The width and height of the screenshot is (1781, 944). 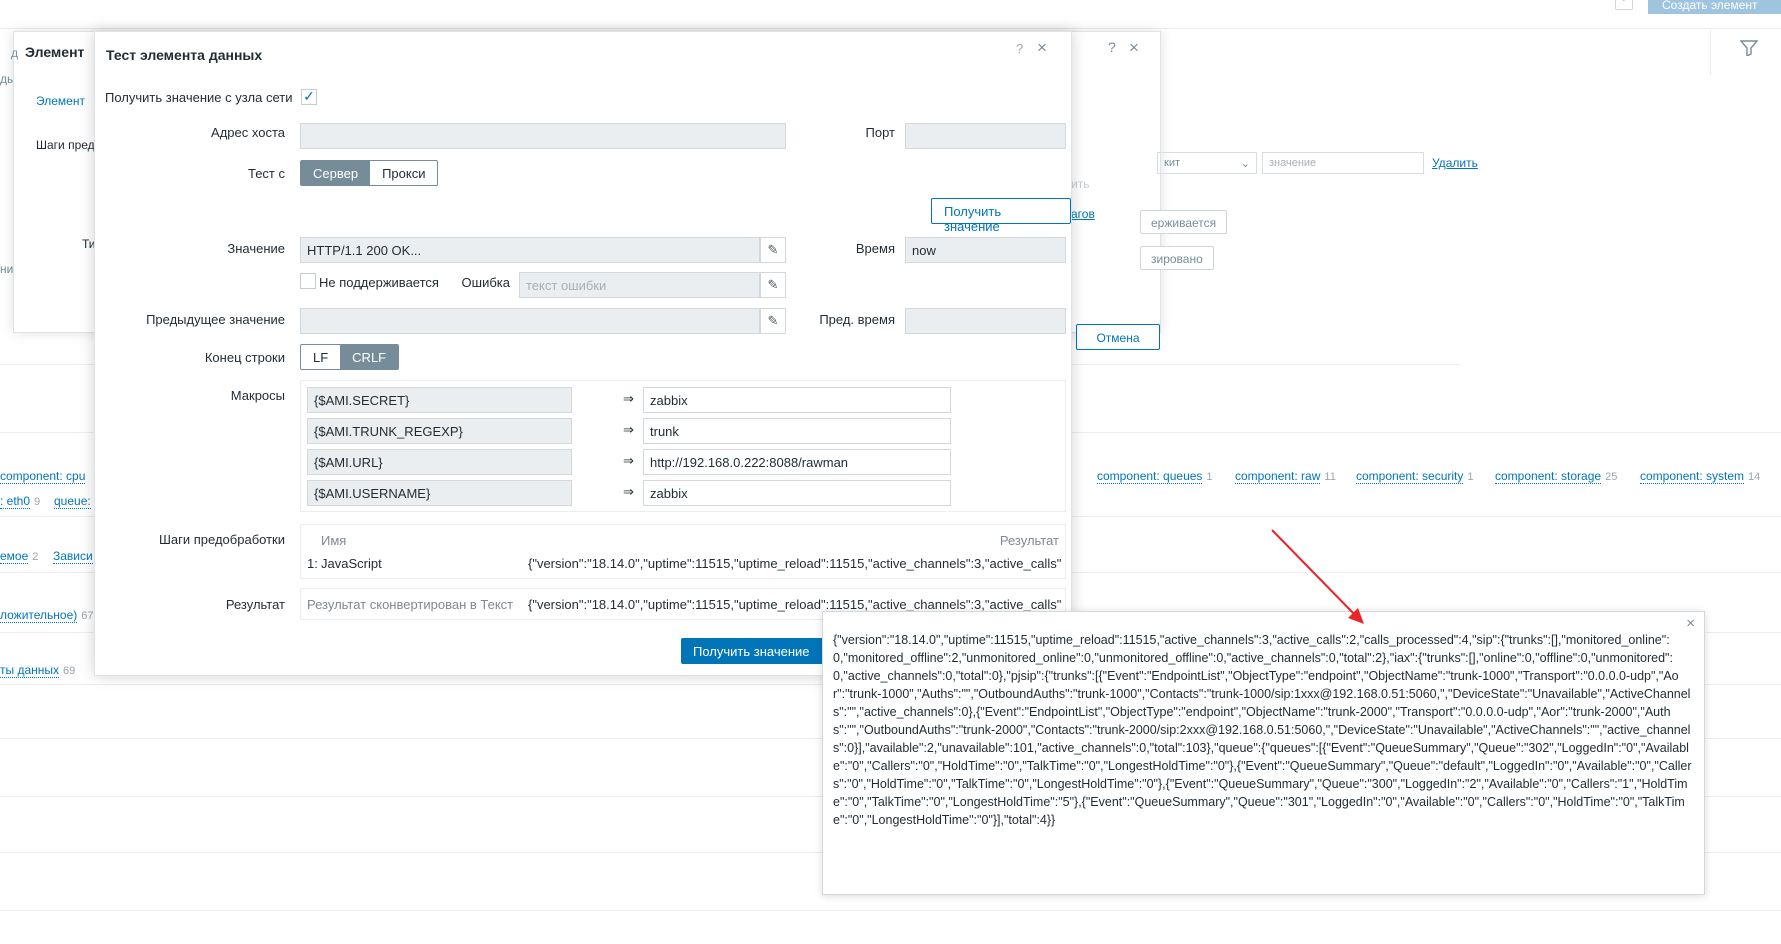 What do you see at coordinates (1455, 163) in the screenshot?
I see `delete-link: Удалить` at bounding box center [1455, 163].